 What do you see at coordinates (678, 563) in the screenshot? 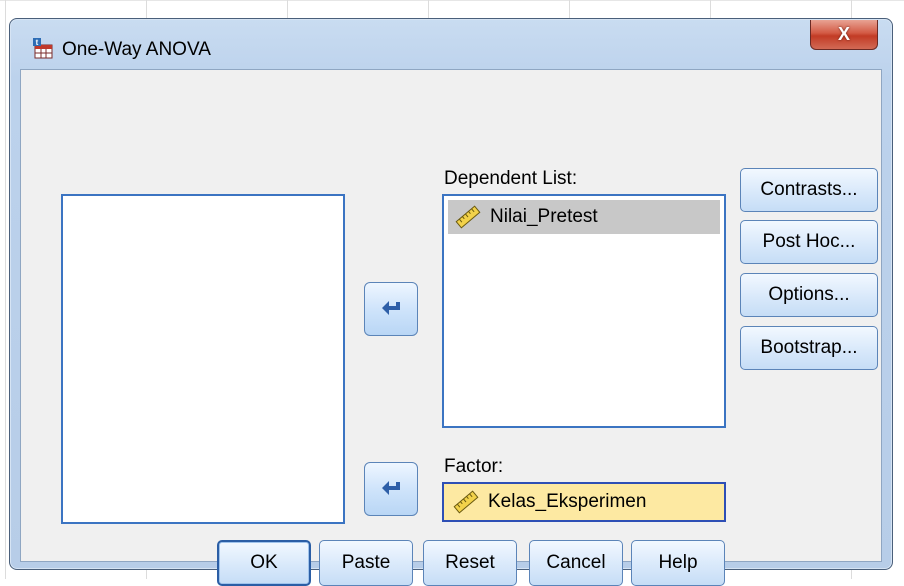
I see `help-button: Help` at bounding box center [678, 563].